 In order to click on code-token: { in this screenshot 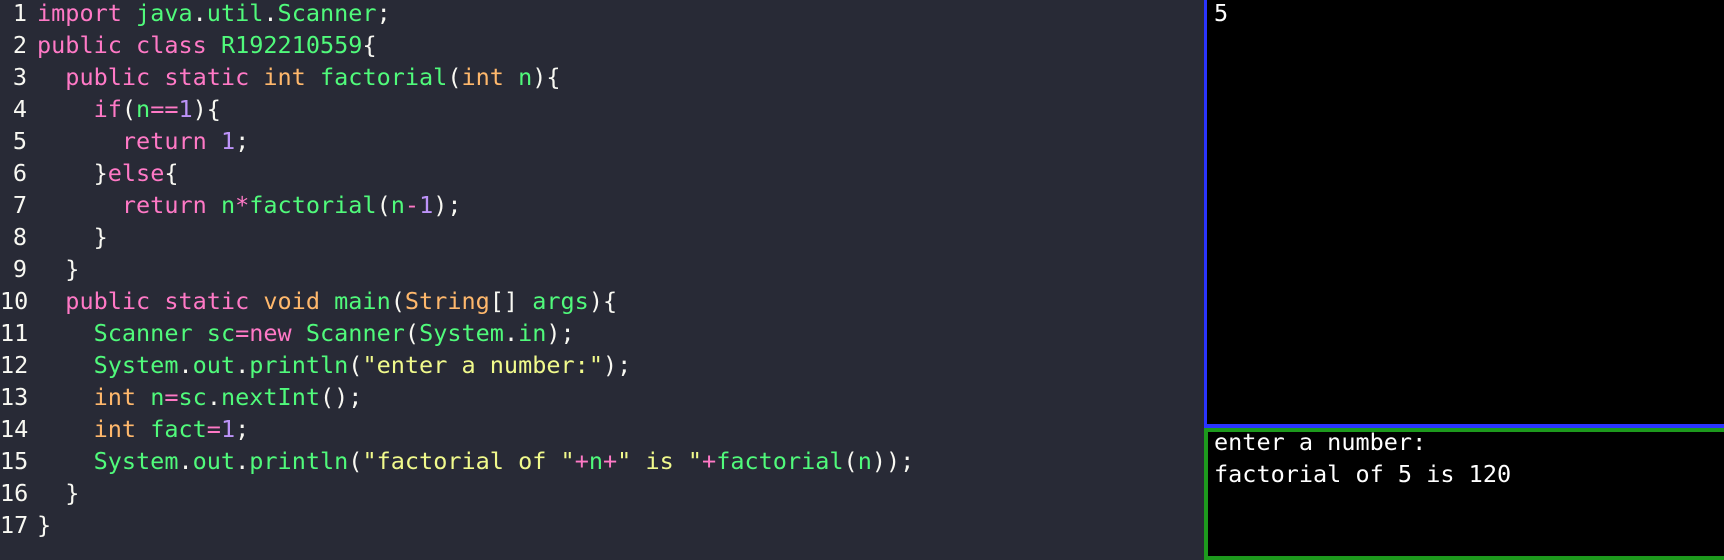, I will do `click(369, 45)`.